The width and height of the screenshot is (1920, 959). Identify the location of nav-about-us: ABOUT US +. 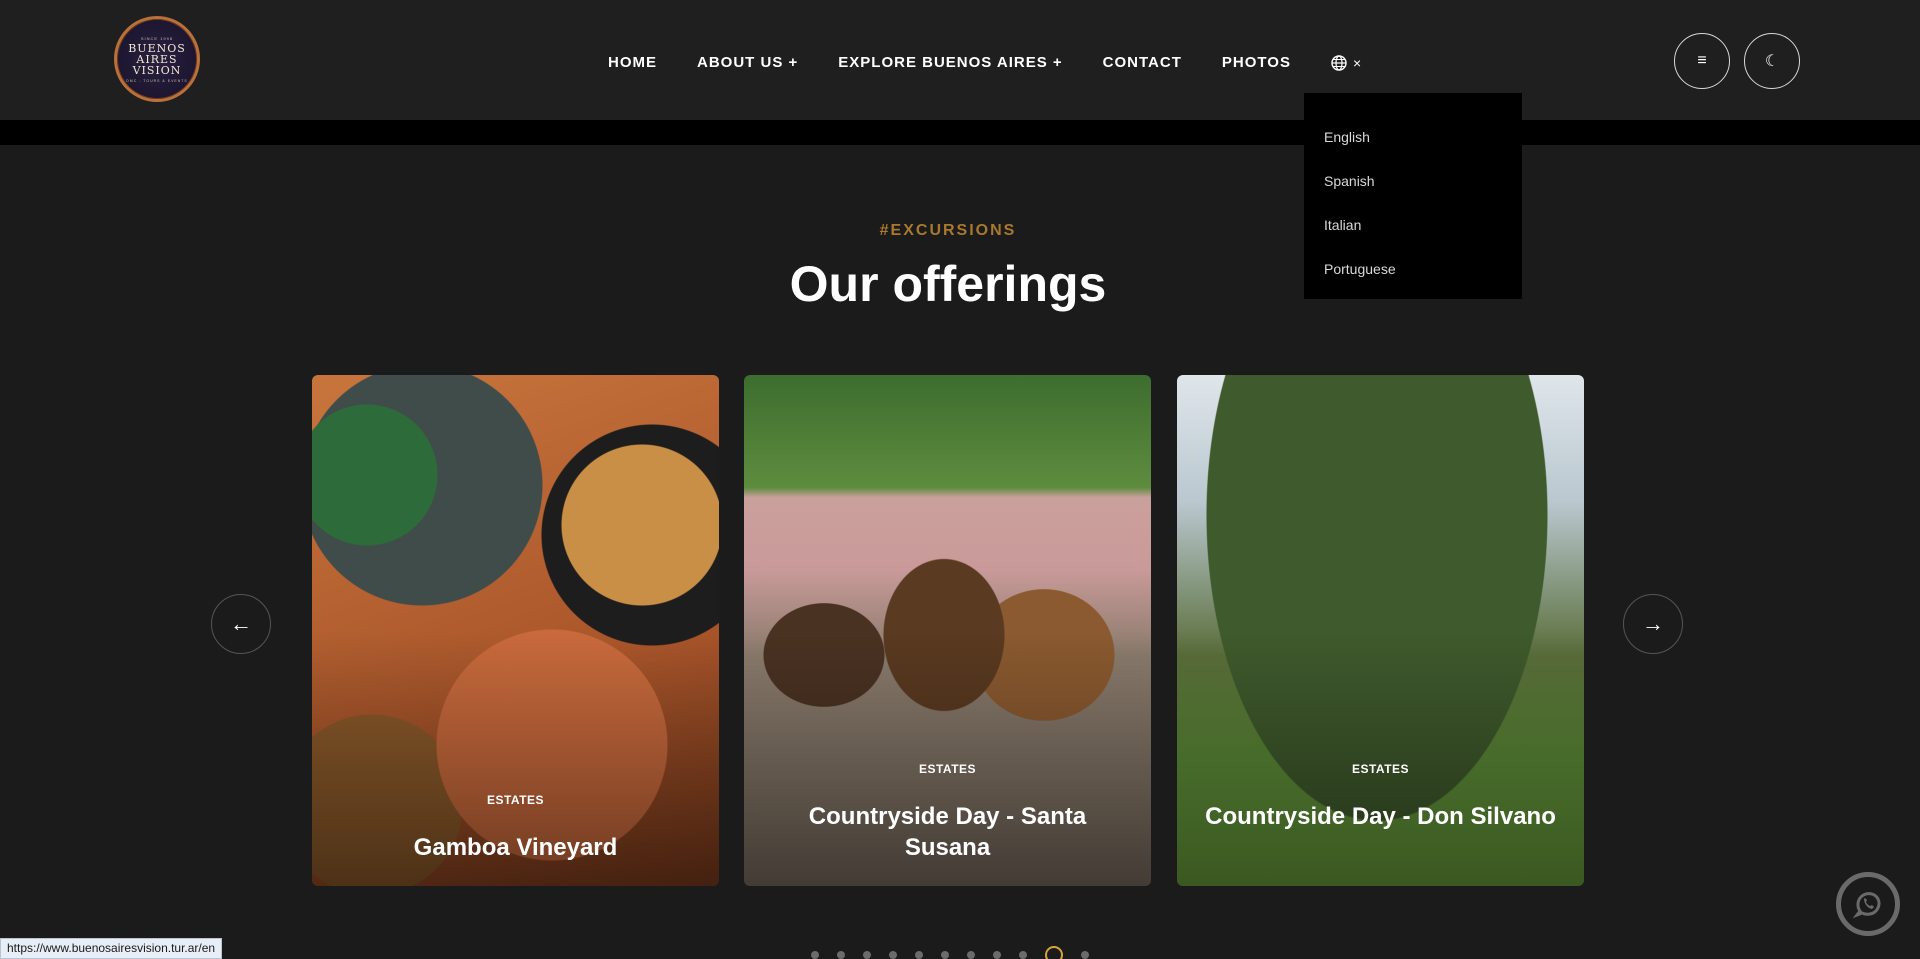
(747, 62).